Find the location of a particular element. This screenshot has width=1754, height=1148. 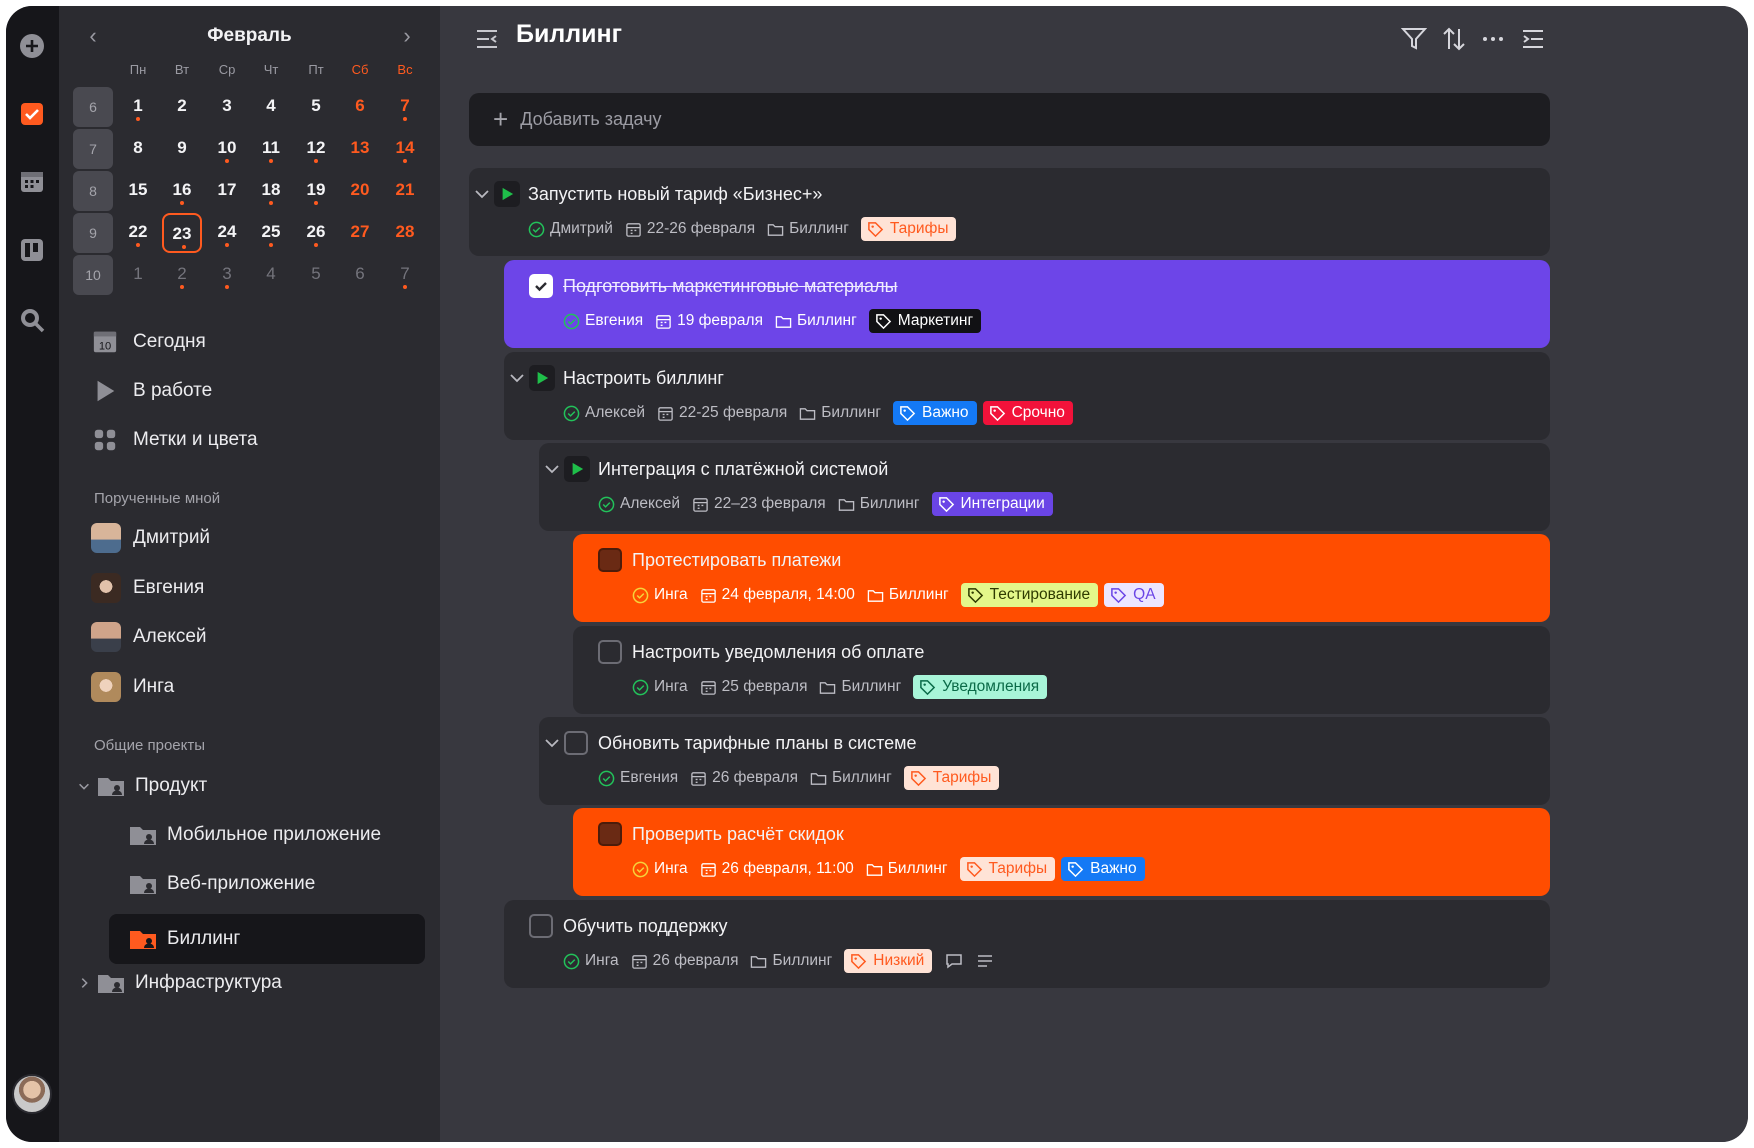

user-avatar is located at coordinates (32, 1094).